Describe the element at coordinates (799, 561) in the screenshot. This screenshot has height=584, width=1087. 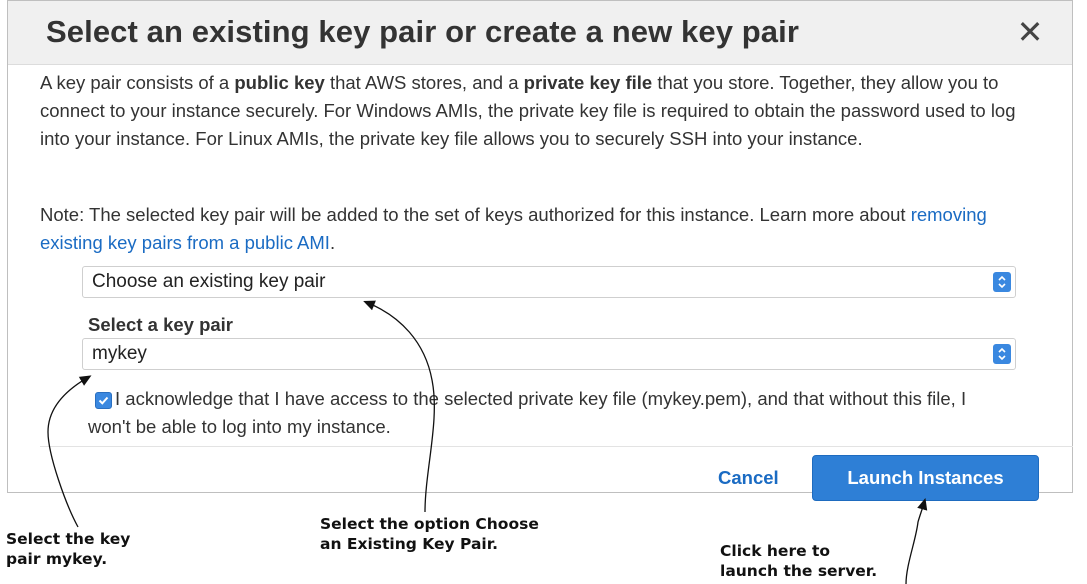
I see `callout-launch-server: Click here to launch the server.` at that location.